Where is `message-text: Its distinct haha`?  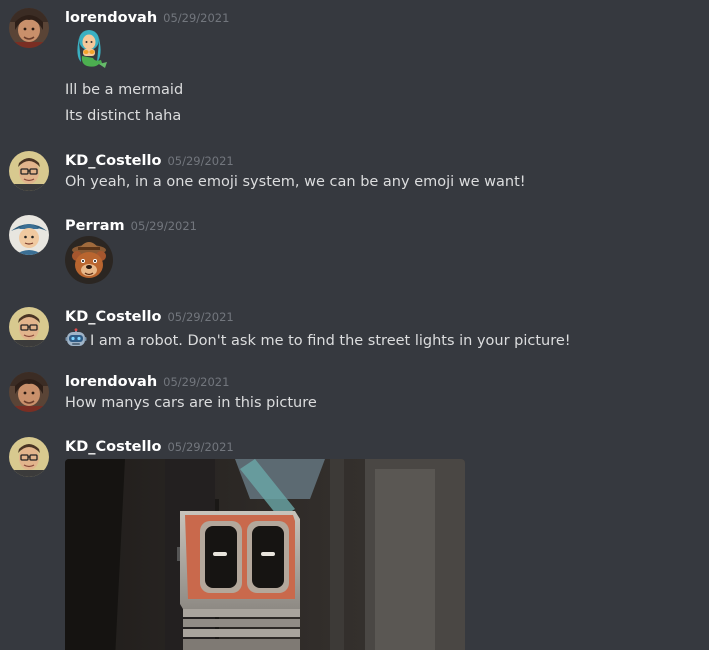 message-text: Its distinct haha is located at coordinates (123, 116).